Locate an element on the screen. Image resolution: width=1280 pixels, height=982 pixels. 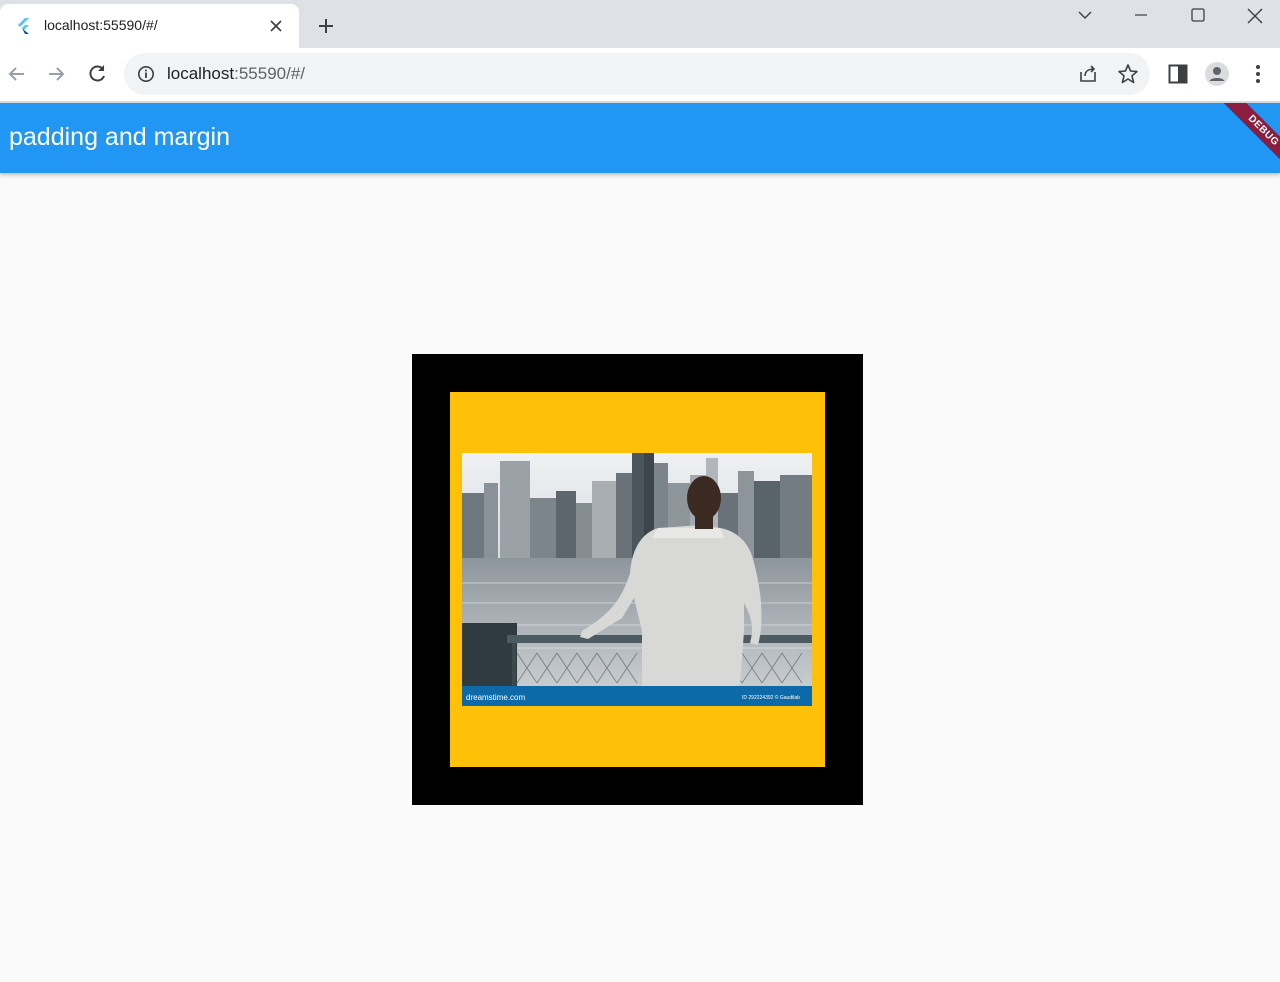
share-icon is located at coordinates (1088, 74).